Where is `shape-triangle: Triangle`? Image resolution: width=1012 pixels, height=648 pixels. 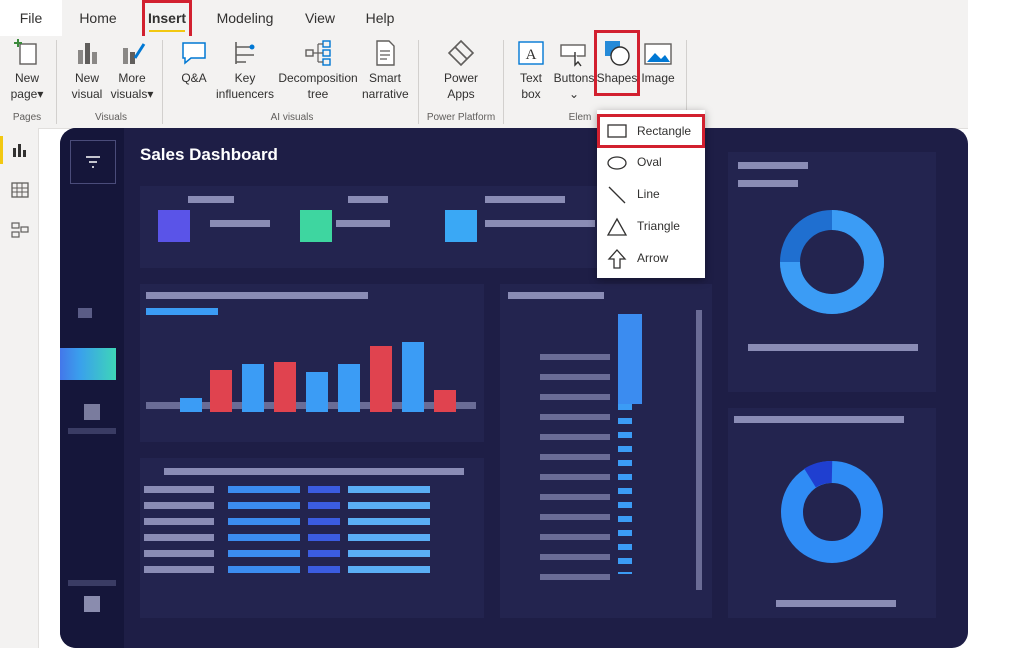 shape-triangle: Triangle is located at coordinates (651, 226).